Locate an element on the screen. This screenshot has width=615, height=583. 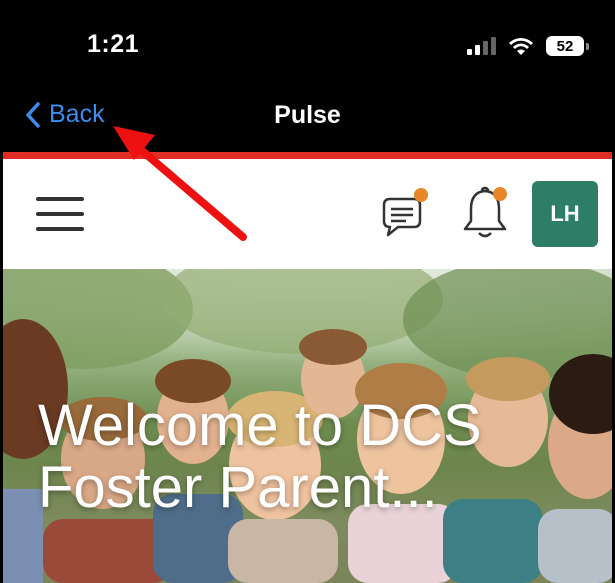
avatar: LH is located at coordinates (565, 214).